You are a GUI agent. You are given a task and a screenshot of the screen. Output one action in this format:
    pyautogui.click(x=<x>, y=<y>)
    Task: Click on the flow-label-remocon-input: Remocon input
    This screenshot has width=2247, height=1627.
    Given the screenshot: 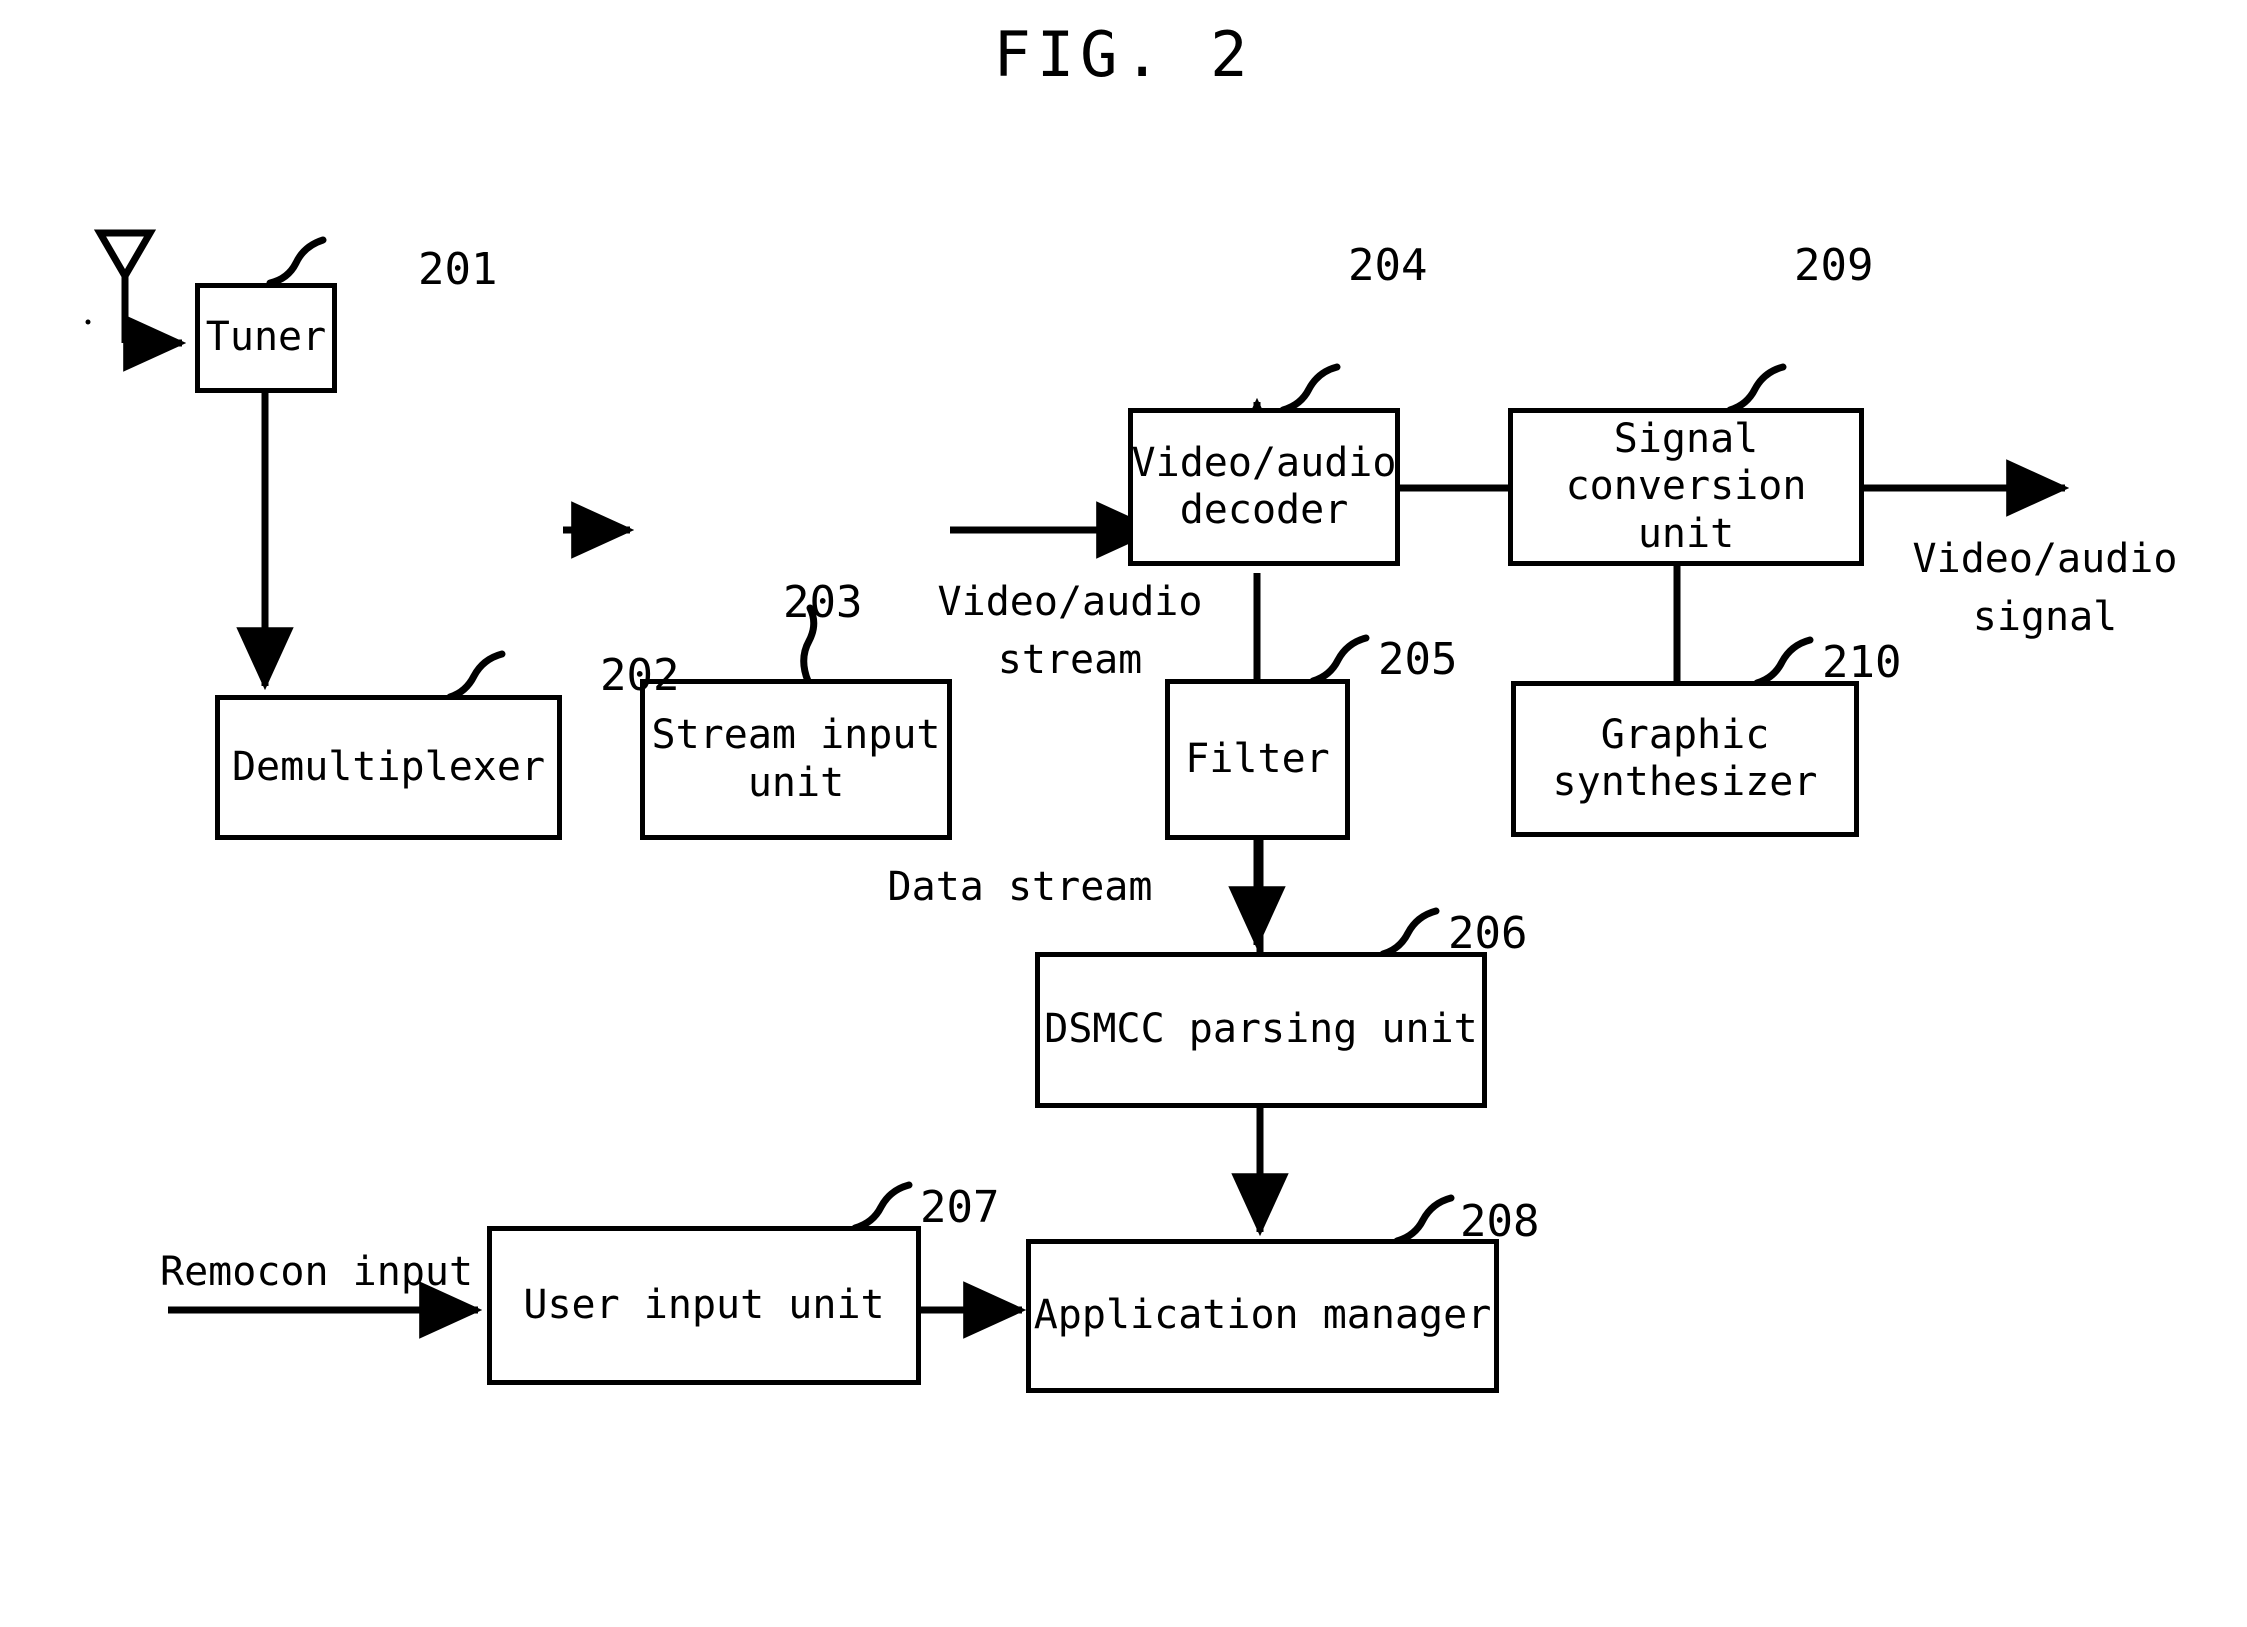 What is the action you would take?
    pyautogui.click(x=317, y=1272)
    